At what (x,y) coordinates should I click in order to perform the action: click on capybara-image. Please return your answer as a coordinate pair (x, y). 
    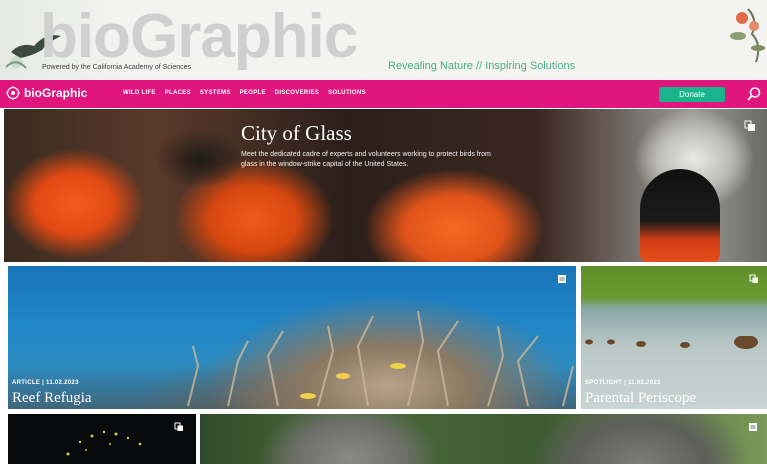
    Looking at the image, I should click on (671, 342).